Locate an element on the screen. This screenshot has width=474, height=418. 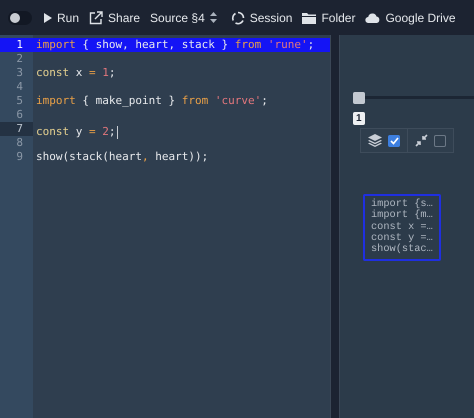
source-dropdown: Source §4 is located at coordinates (183, 18).